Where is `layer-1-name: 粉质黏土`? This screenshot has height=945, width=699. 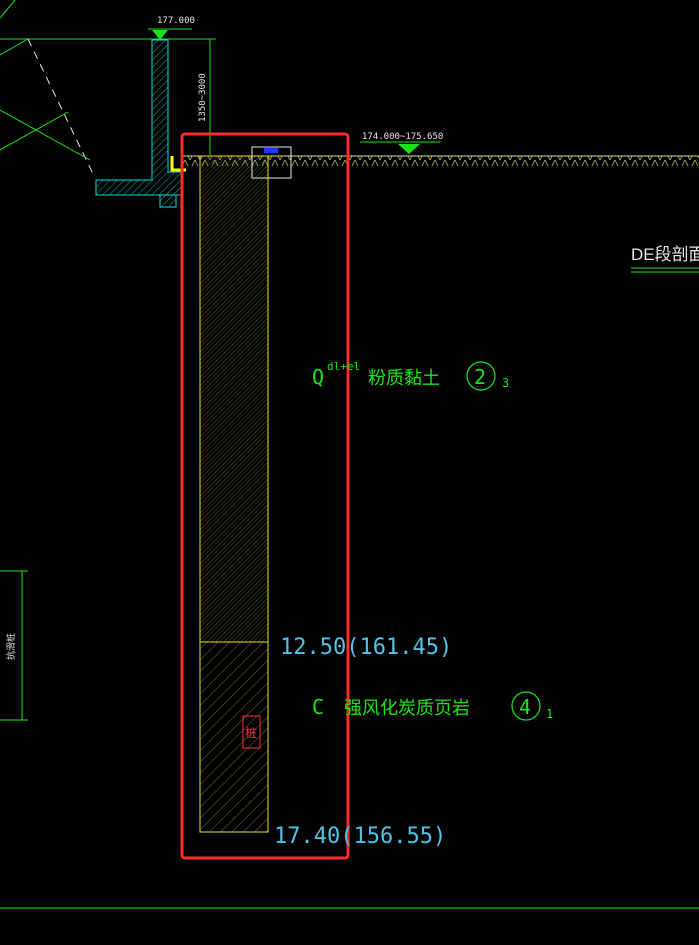 layer-1-name: 粉质黏土 is located at coordinates (404, 378).